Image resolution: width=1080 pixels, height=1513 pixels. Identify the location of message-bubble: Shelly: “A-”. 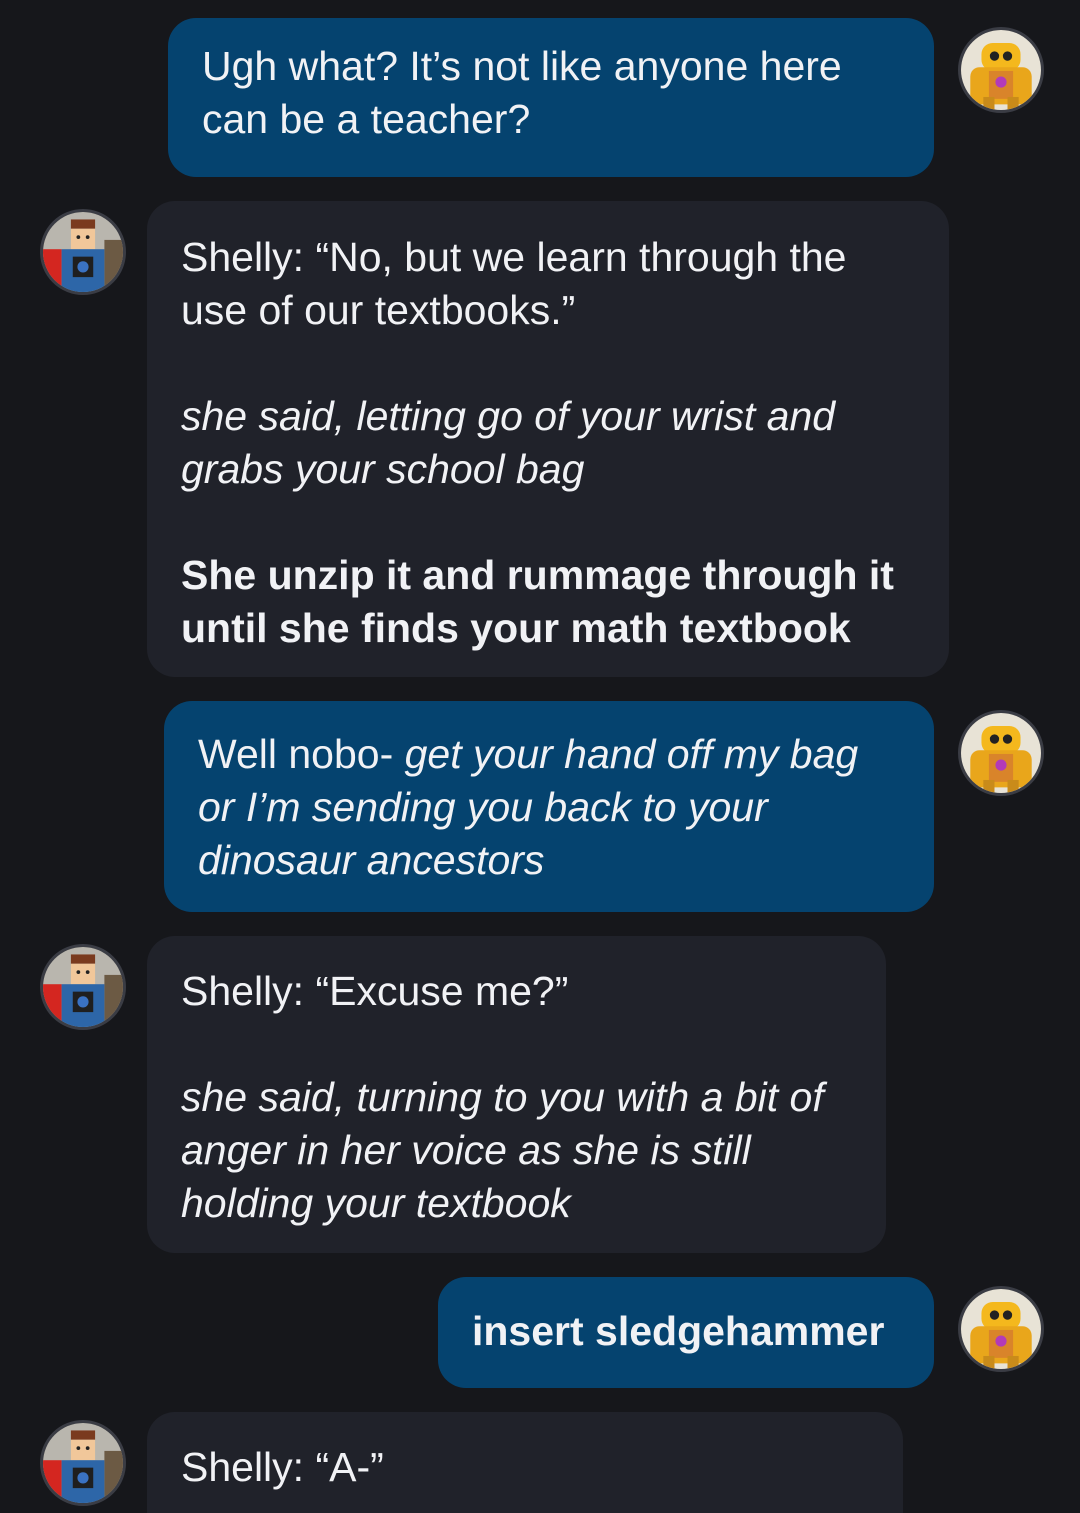
(525, 1462).